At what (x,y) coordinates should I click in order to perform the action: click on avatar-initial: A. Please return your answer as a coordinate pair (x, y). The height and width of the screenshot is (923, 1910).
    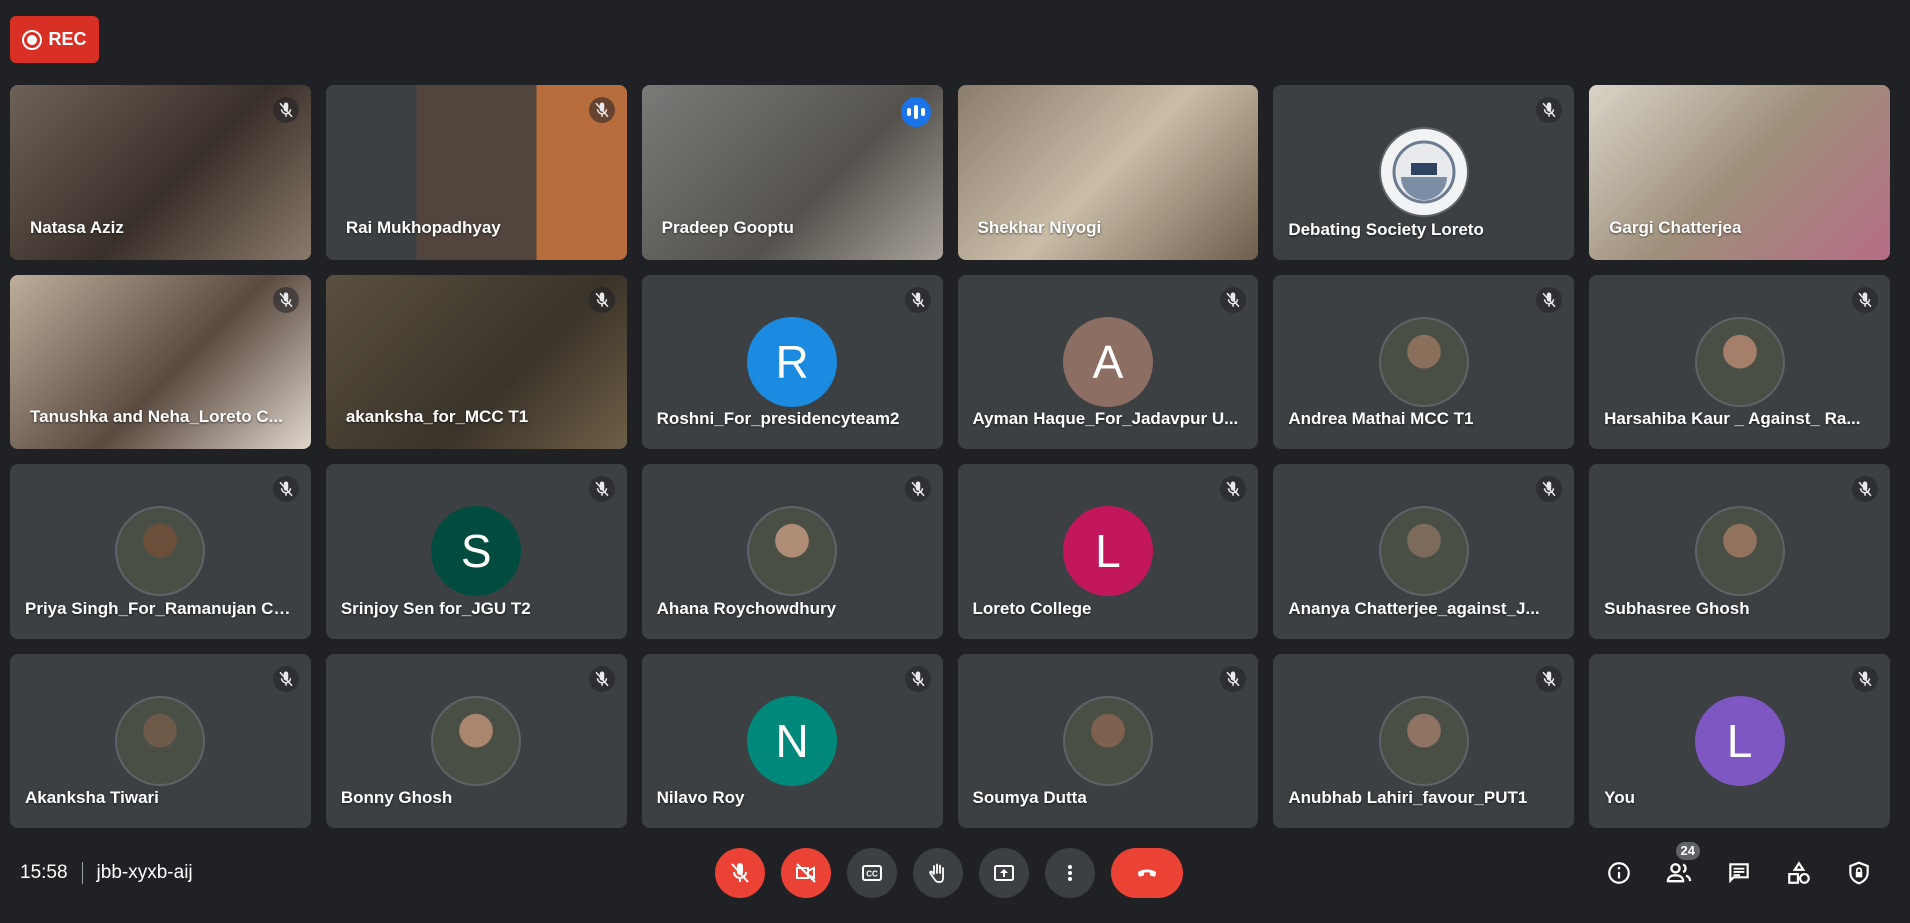
    Looking at the image, I should click on (1107, 361).